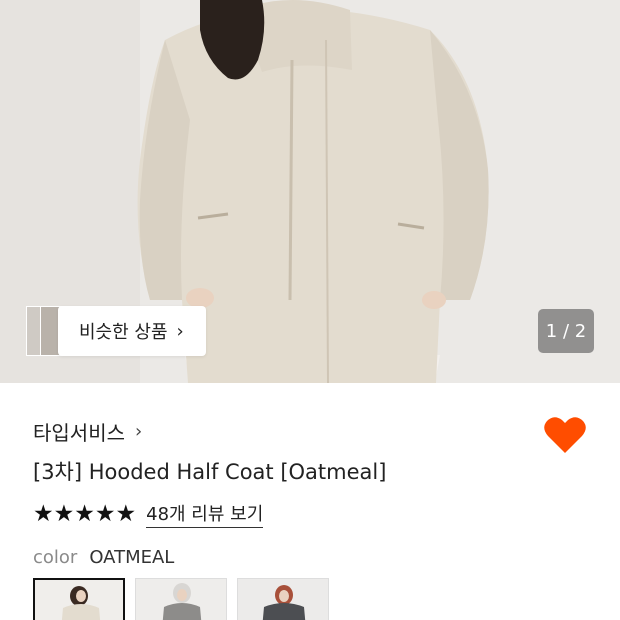 Image resolution: width=620 pixels, height=620 pixels. Describe the element at coordinates (55, 557) in the screenshot. I see `color-label: color` at that location.